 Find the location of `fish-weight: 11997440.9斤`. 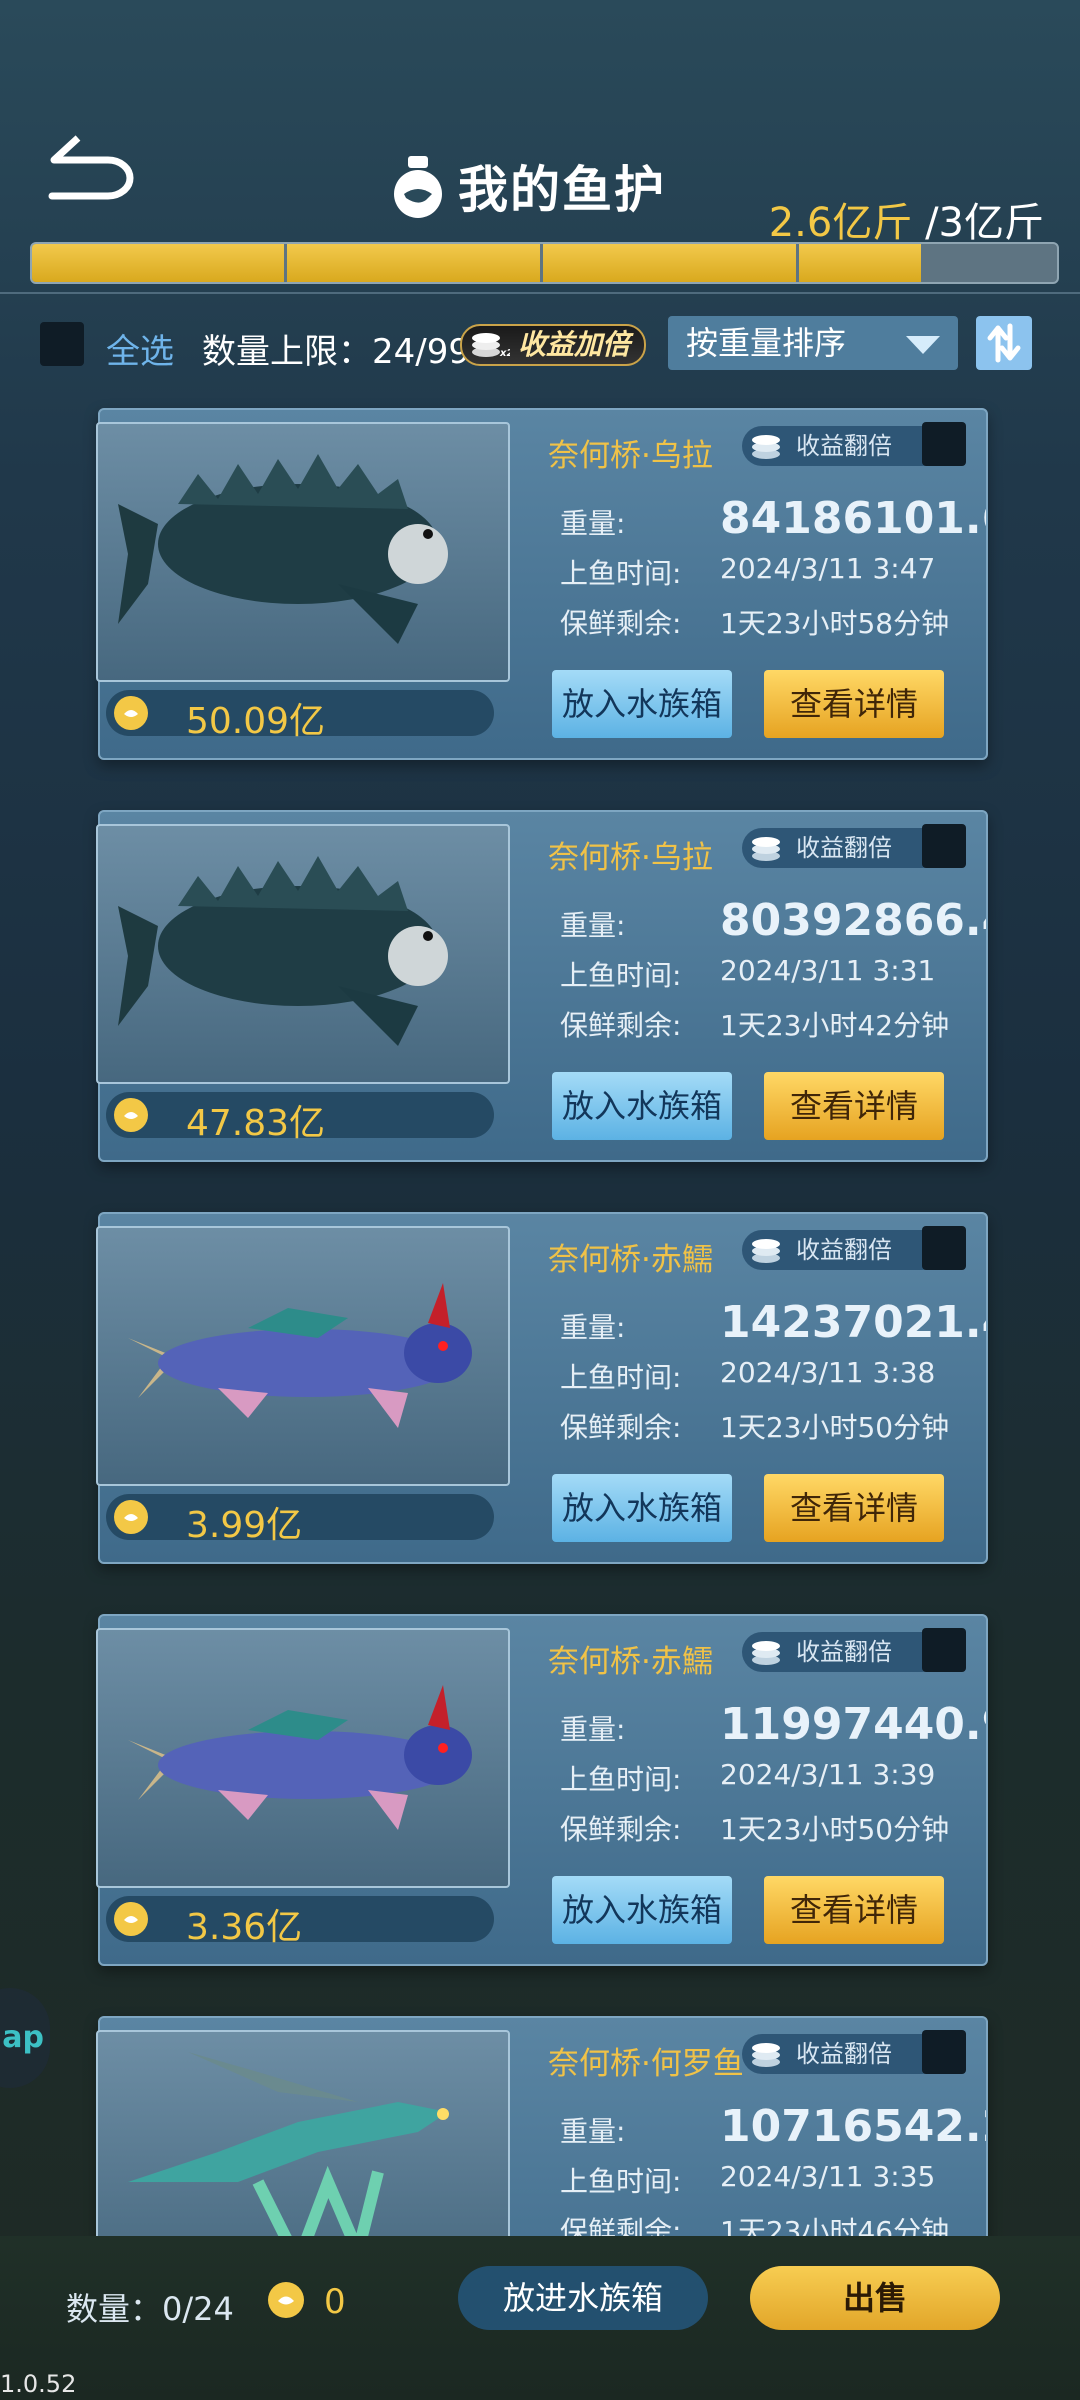

fish-weight: 11997440.9斤 is located at coordinates (853, 1724).